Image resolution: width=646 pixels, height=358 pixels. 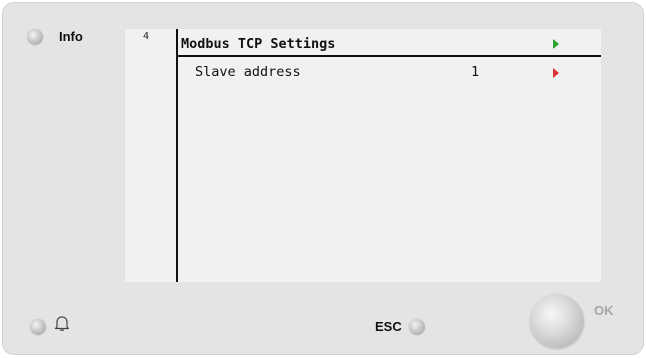 What do you see at coordinates (71, 36) in the screenshot?
I see `info-label: Info` at bounding box center [71, 36].